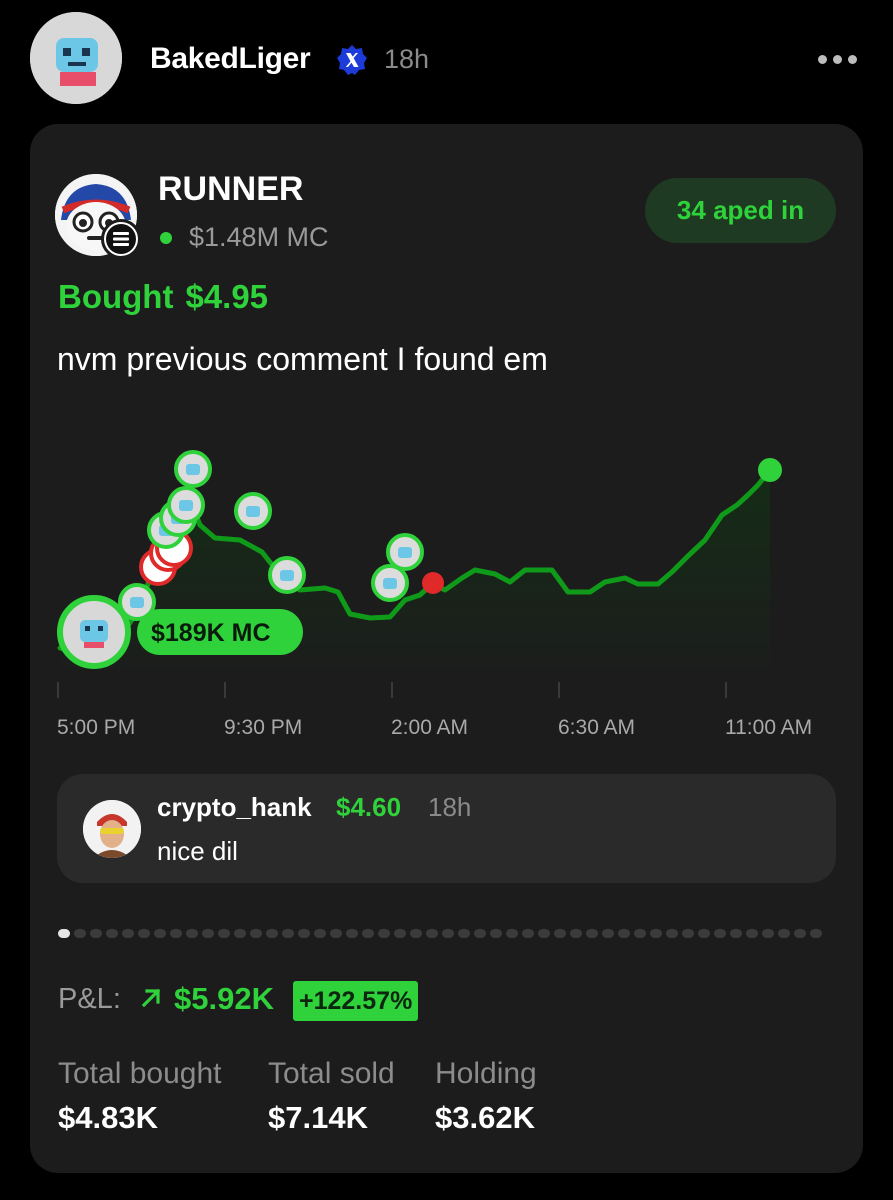 Image resolution: width=893 pixels, height=1200 pixels. Describe the element at coordinates (486, 1073) in the screenshot. I see `holding-label: Holding` at that location.